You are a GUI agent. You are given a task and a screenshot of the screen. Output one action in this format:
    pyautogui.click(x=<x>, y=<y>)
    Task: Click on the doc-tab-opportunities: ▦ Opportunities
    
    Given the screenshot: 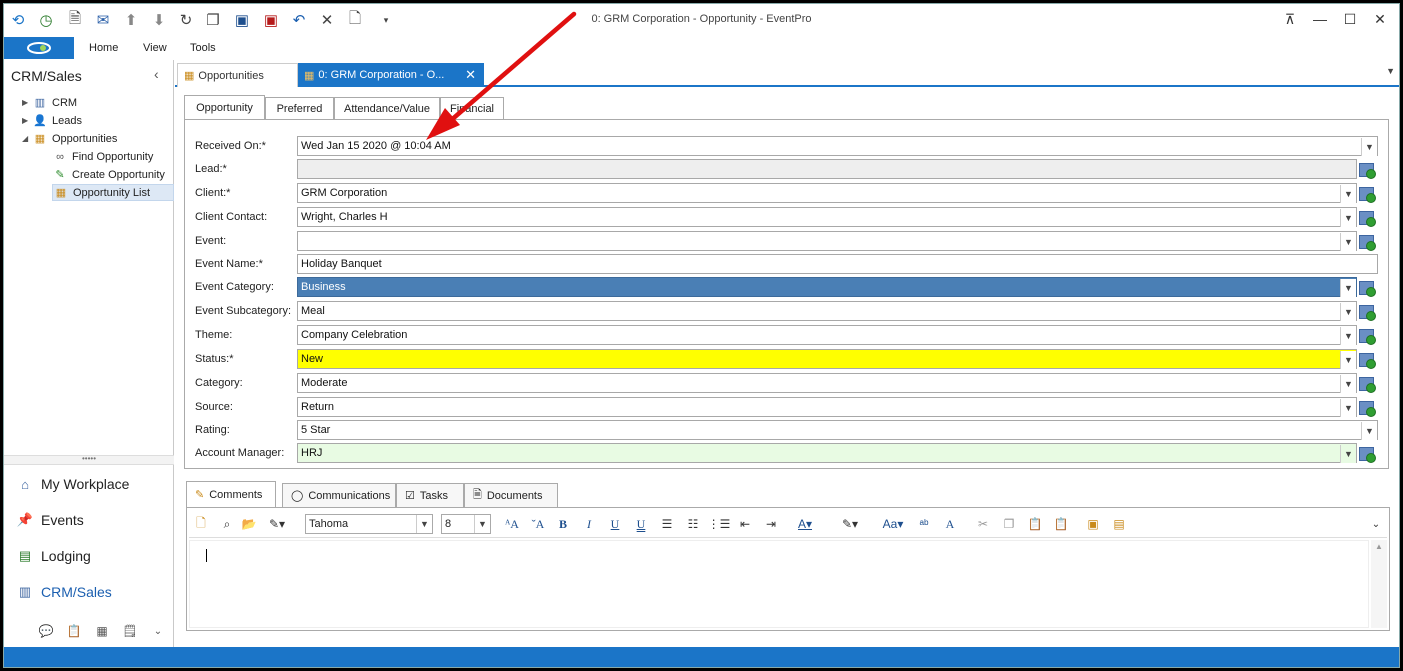 What is the action you would take?
    pyautogui.click(x=237, y=75)
    